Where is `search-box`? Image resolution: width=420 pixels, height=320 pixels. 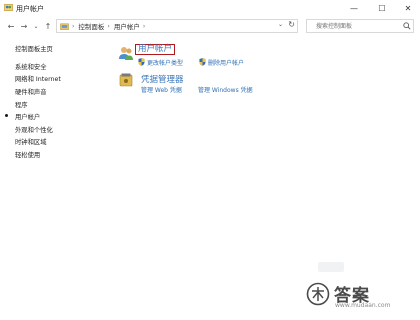 search-box is located at coordinates (360, 26).